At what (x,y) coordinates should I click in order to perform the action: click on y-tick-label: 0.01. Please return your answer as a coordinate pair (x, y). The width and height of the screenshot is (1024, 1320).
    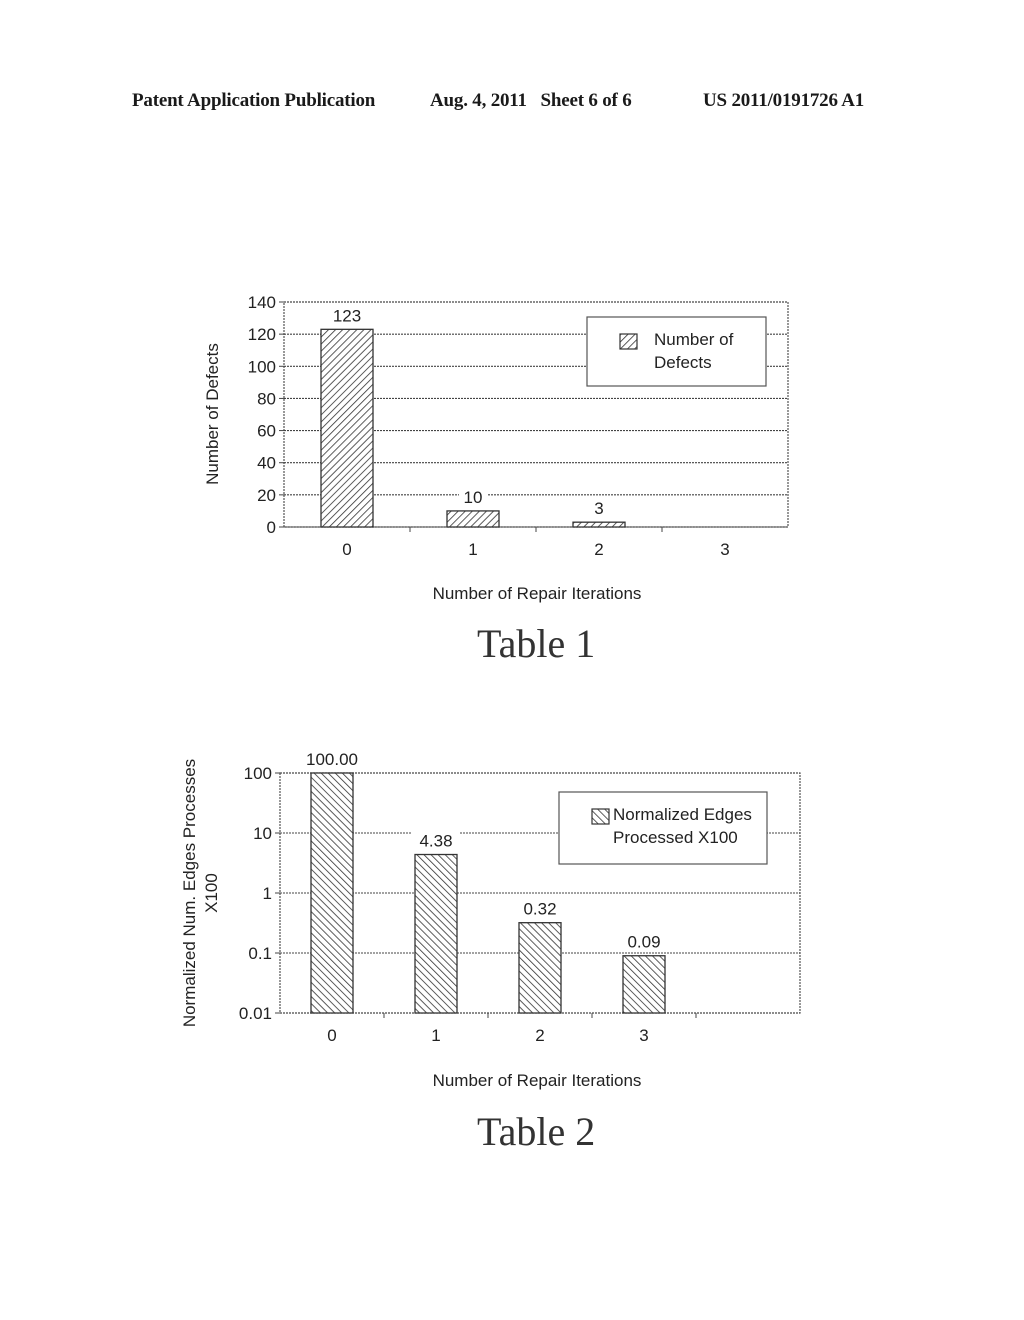
    Looking at the image, I should click on (255, 1013).